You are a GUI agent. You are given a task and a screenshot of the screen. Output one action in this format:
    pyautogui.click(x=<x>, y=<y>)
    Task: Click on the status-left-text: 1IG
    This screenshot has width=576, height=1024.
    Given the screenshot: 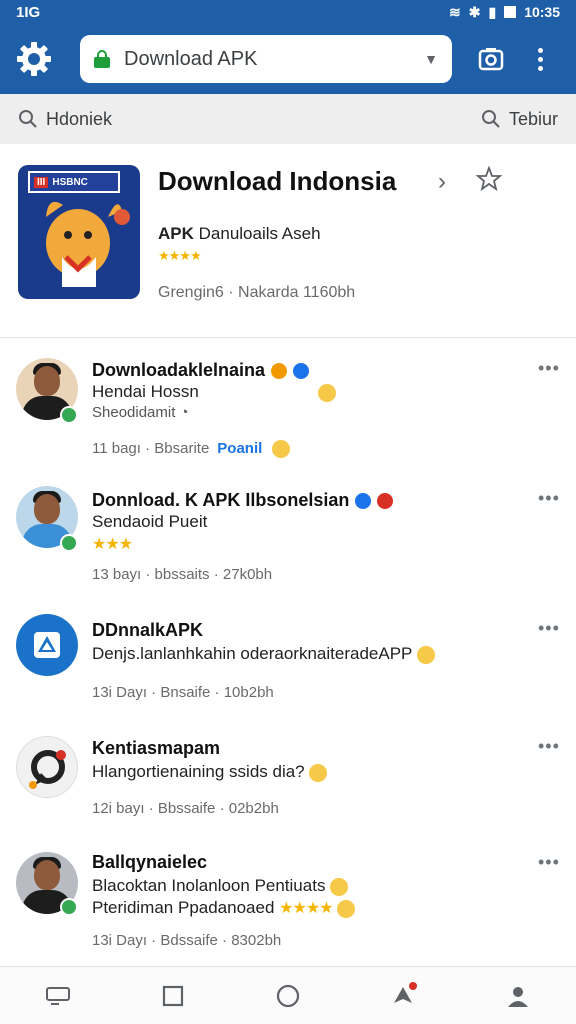 What is the action you would take?
    pyautogui.click(x=28, y=12)
    